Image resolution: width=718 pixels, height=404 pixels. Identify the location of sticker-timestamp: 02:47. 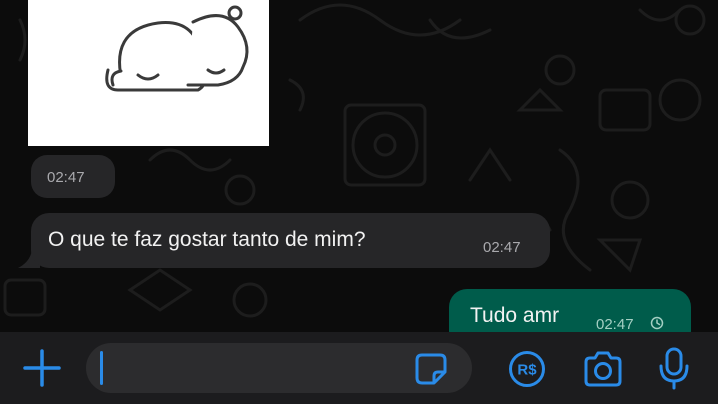
(66, 177).